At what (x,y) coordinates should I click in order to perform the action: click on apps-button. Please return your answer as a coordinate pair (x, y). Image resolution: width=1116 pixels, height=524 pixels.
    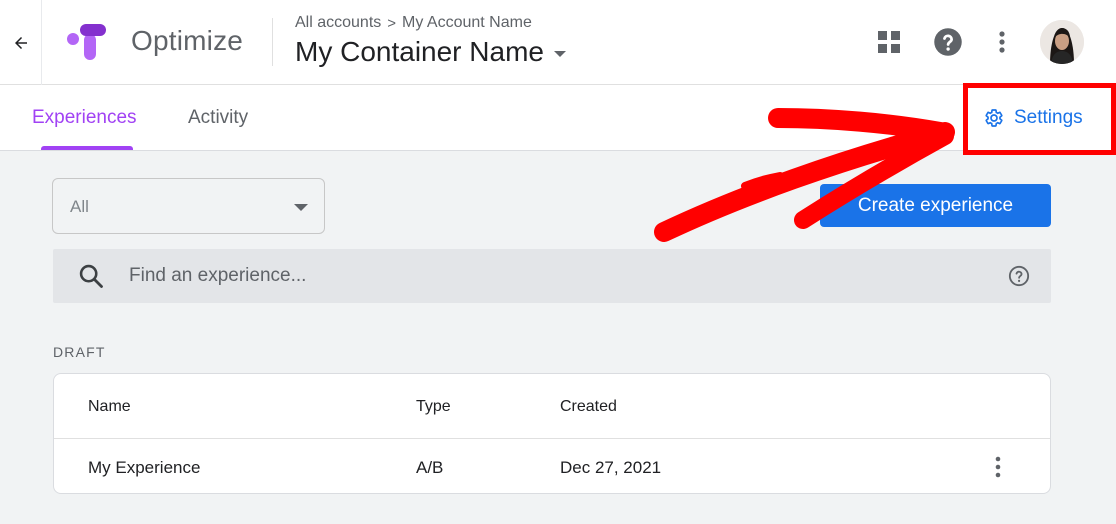
    Looking at the image, I should click on (889, 42).